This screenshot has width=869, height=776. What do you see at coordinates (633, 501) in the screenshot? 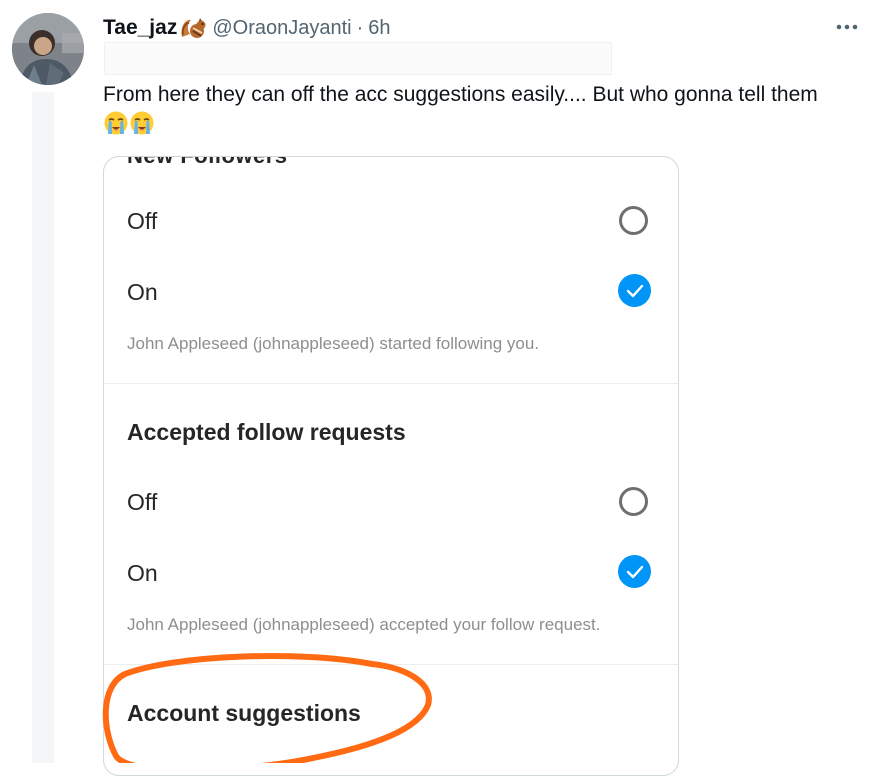
I see `accepted-requests-off-radio` at bounding box center [633, 501].